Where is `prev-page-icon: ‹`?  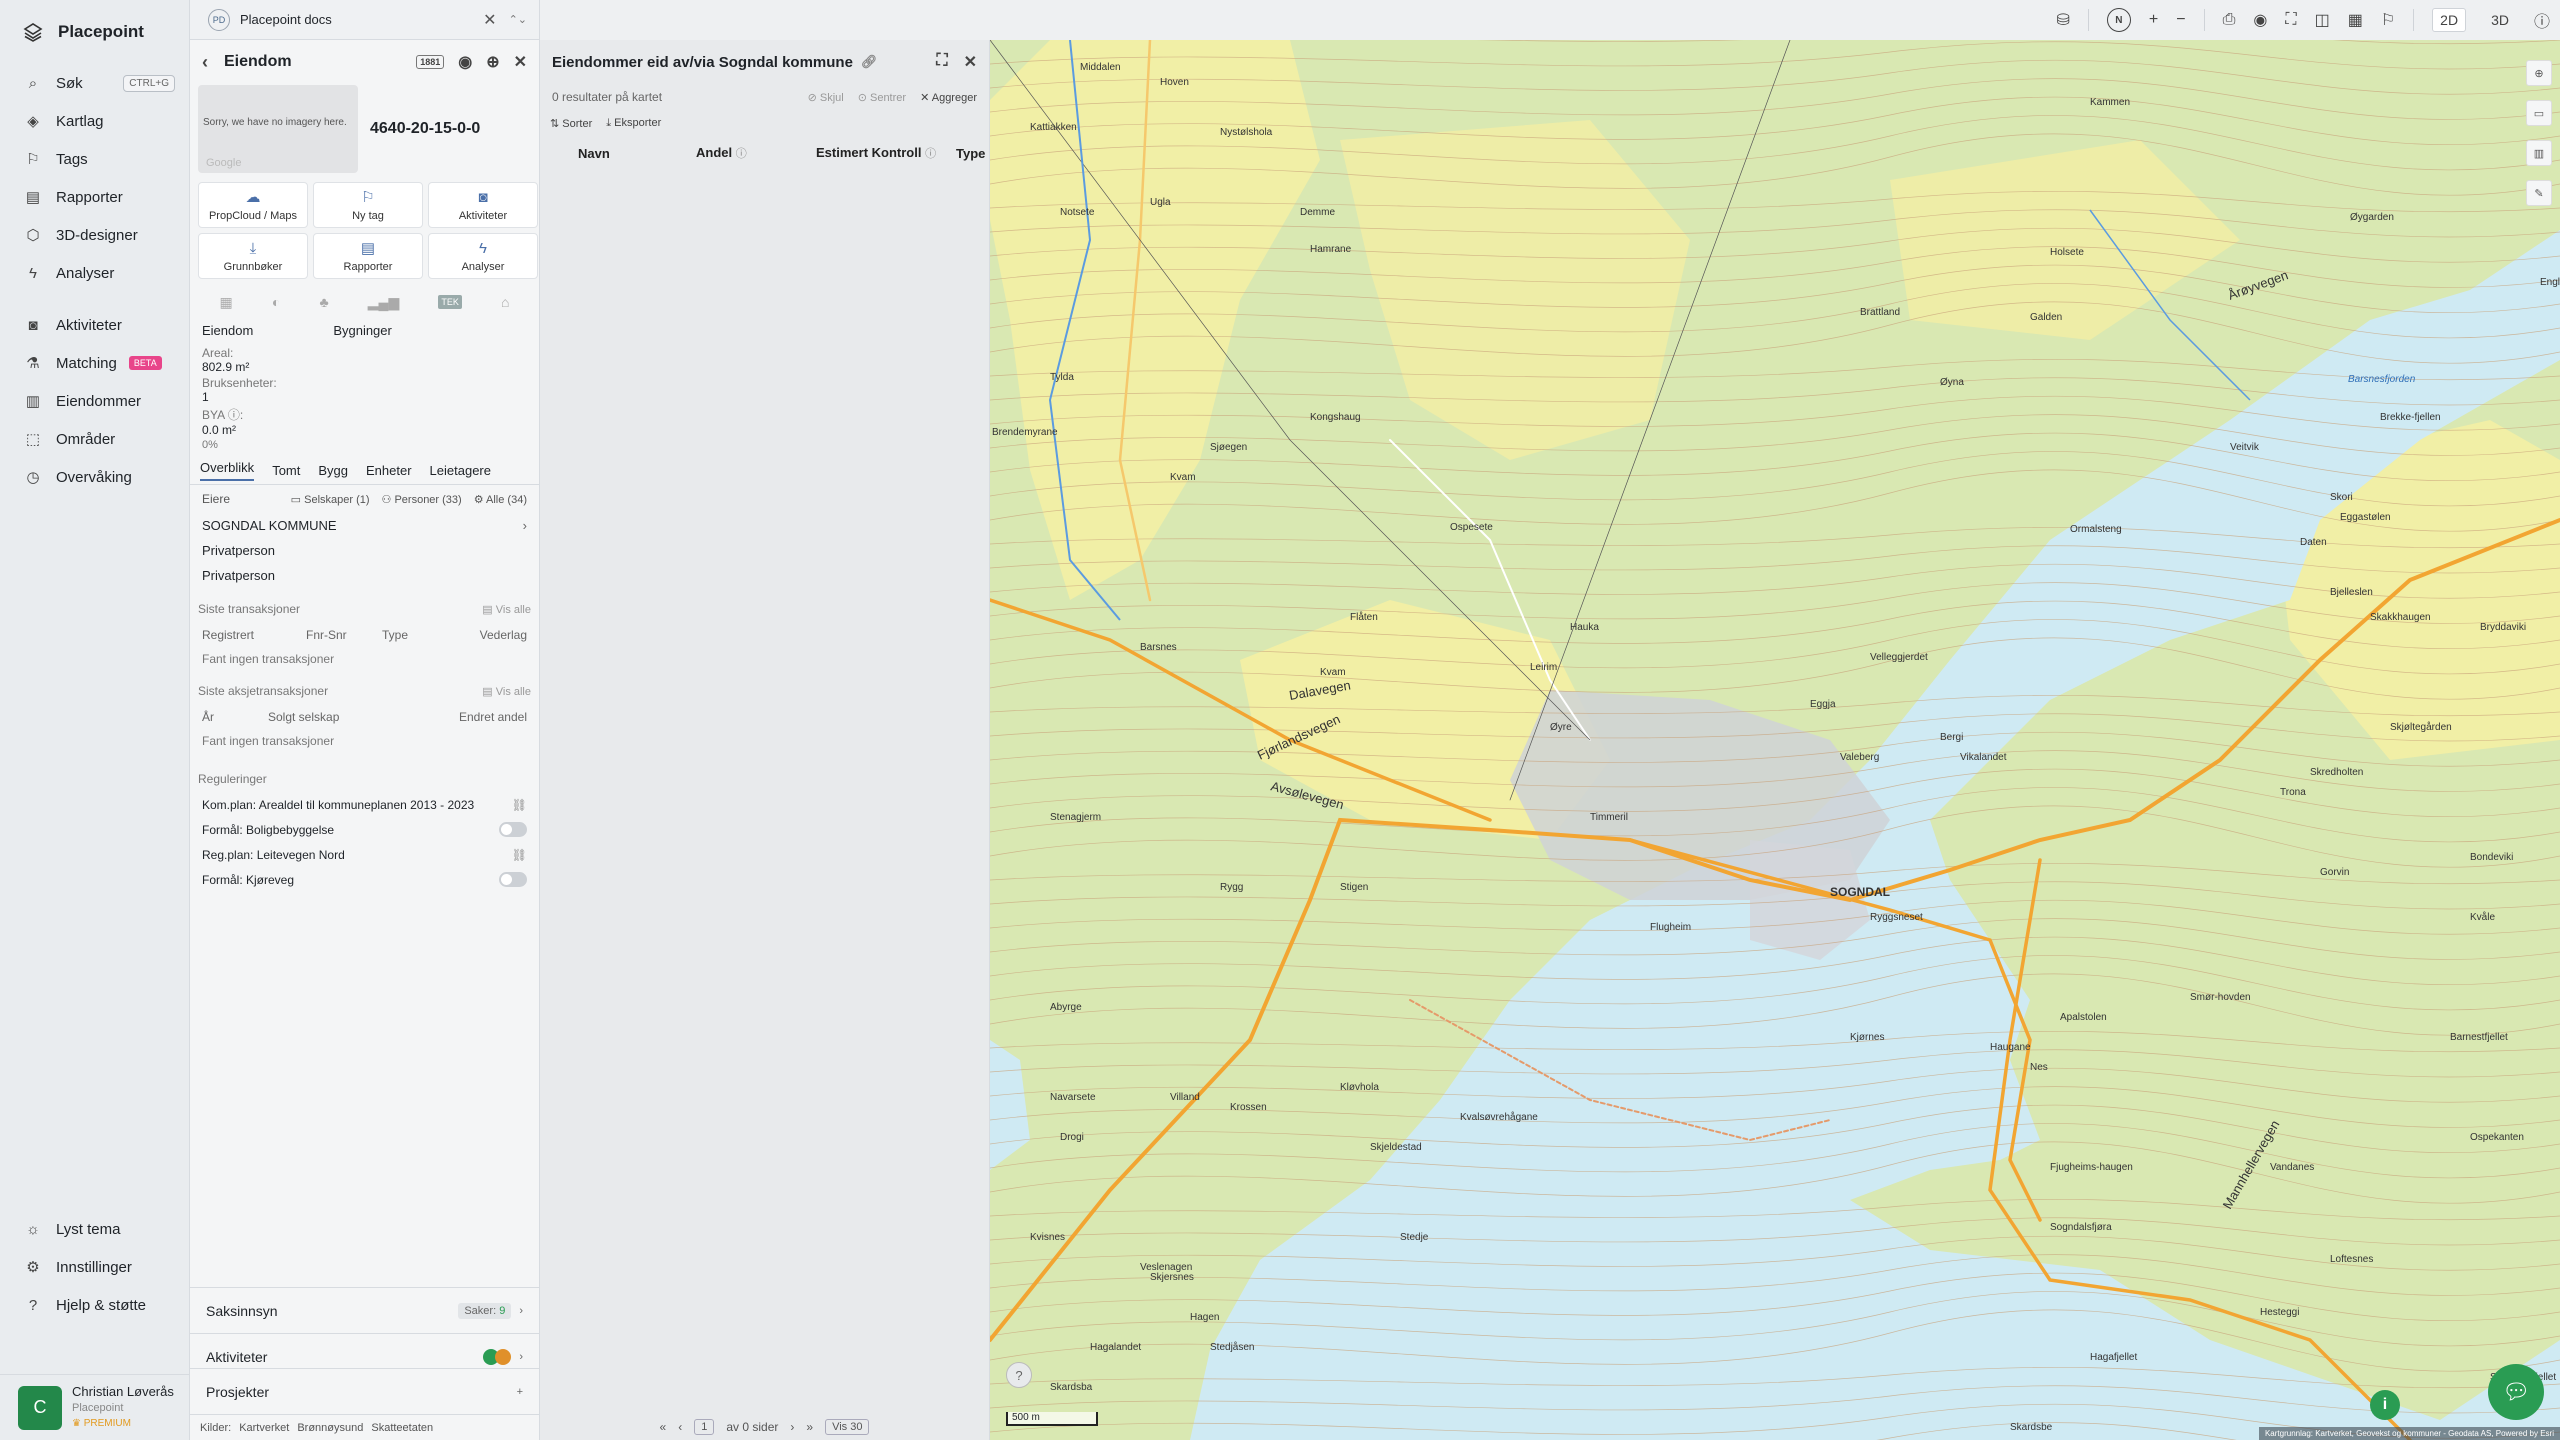 prev-page-icon: ‹ is located at coordinates (680, 1427).